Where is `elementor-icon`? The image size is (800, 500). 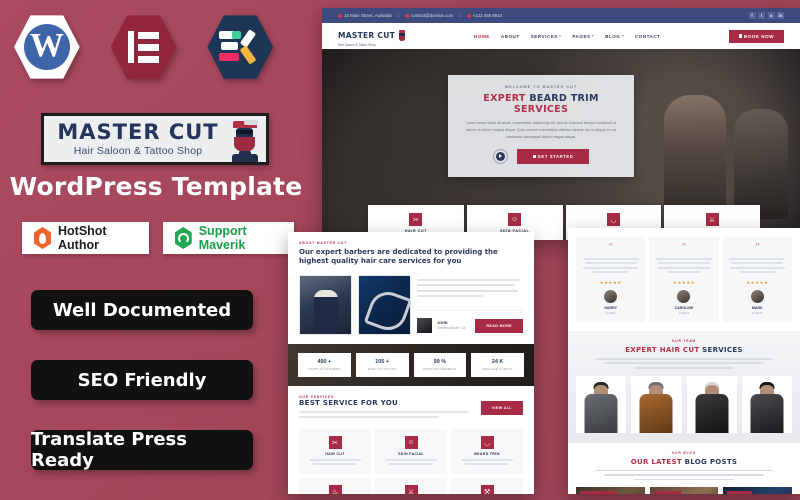
elementor-icon is located at coordinates (143, 47).